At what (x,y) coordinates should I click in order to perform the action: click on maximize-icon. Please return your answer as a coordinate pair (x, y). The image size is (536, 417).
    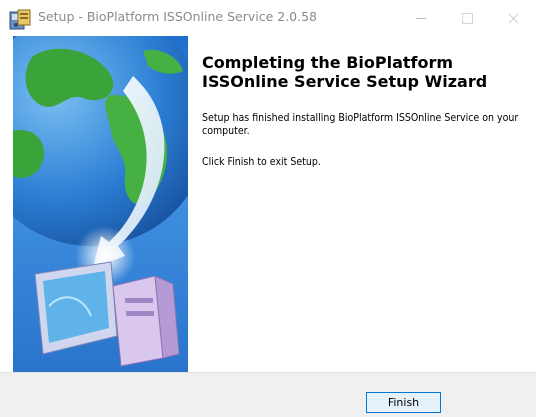
    Looking at the image, I should click on (467, 18).